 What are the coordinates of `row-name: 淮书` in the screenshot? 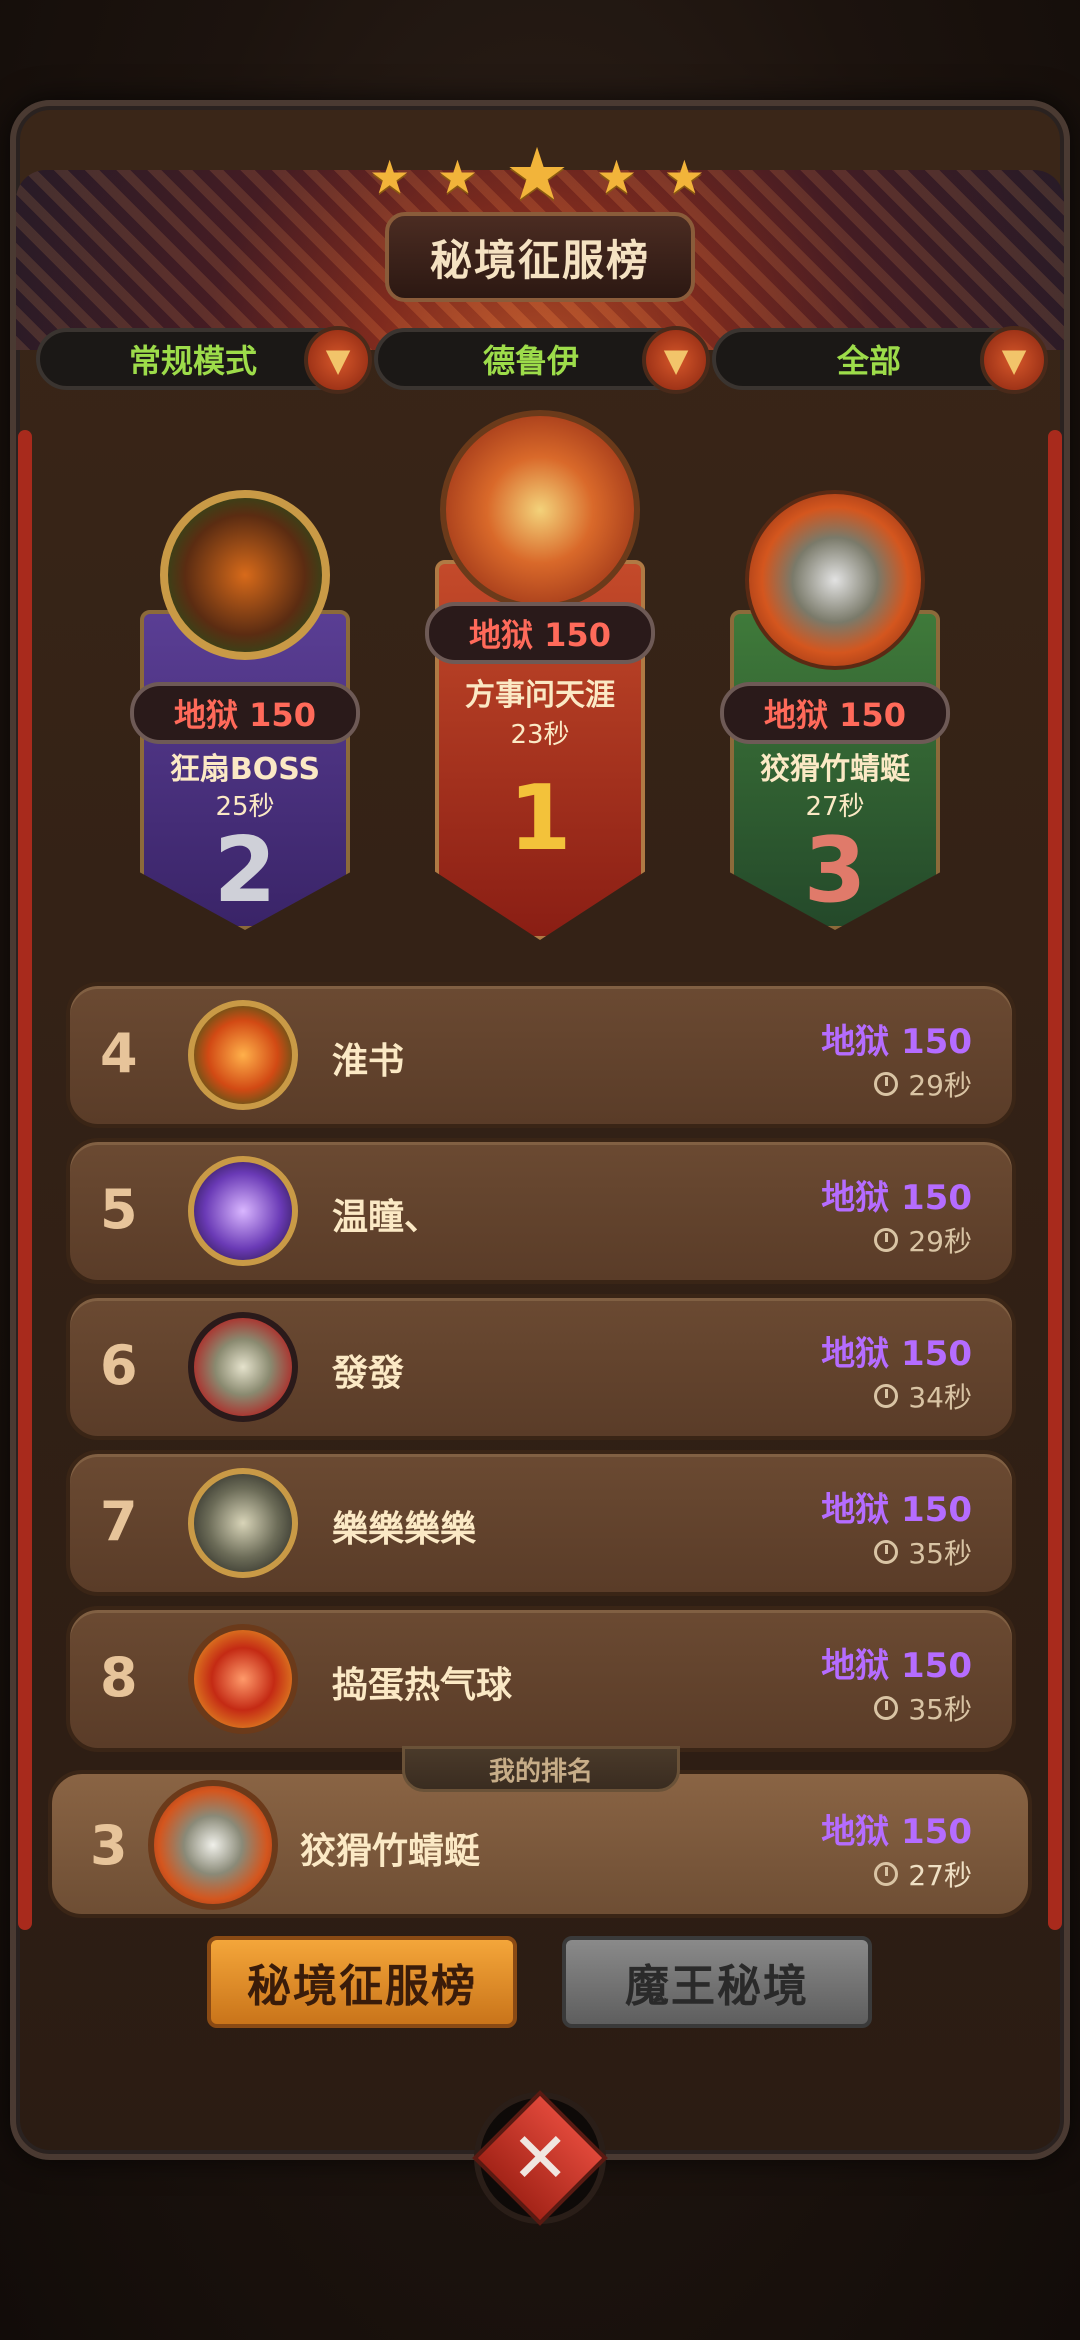 It's located at (368, 1061).